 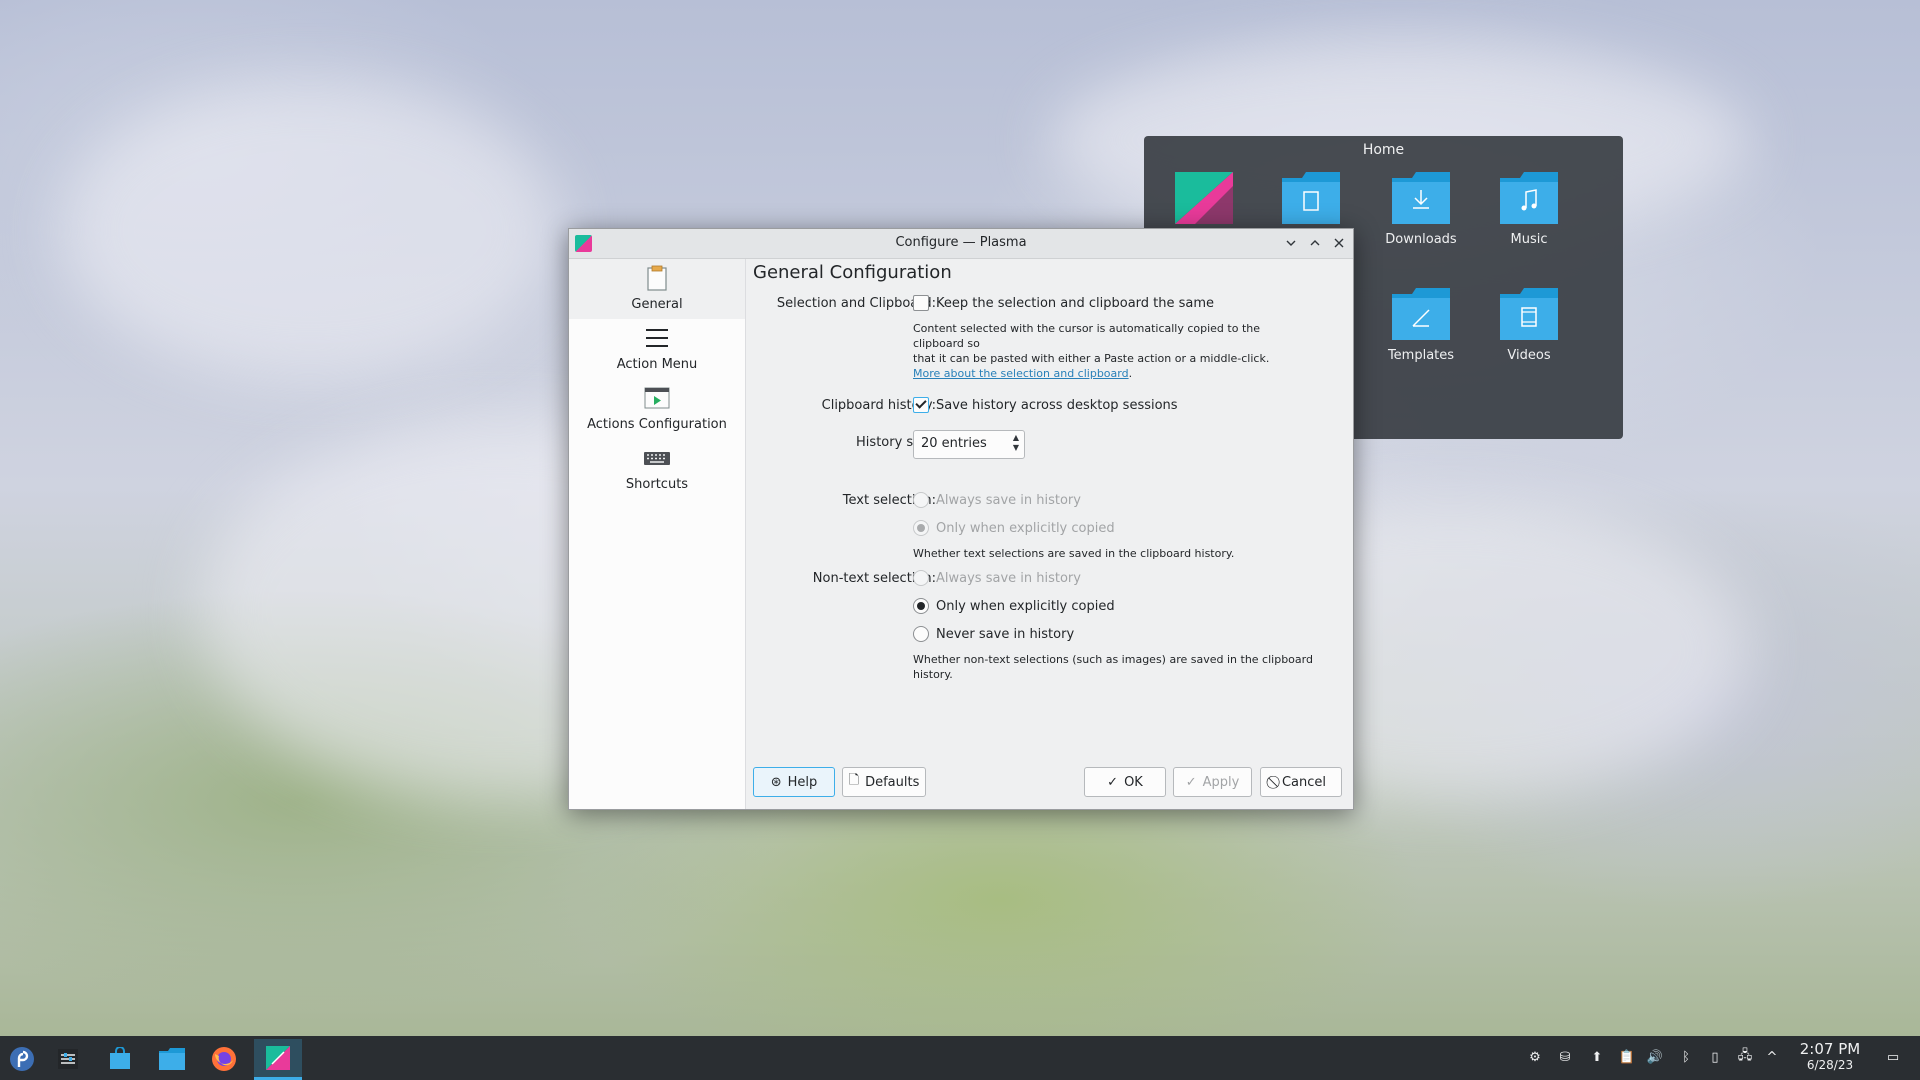 I want to click on documents-folder-icon, so click(x=1311, y=198).